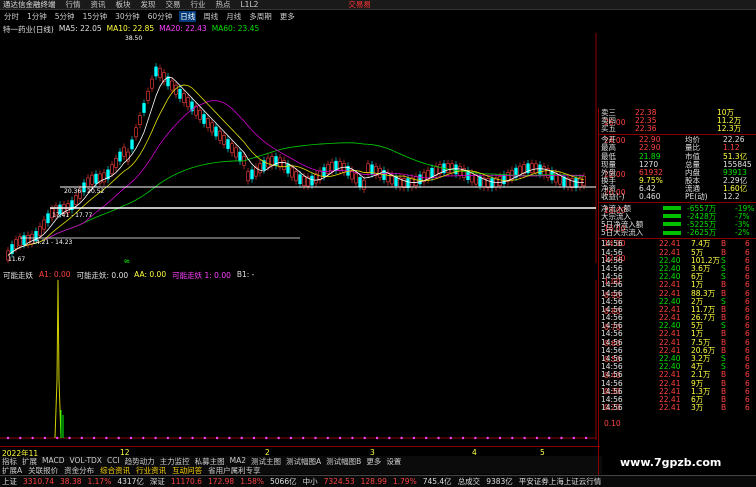 This screenshot has width=756, height=487. I want to click on version-label: L1L2, so click(249, 4).